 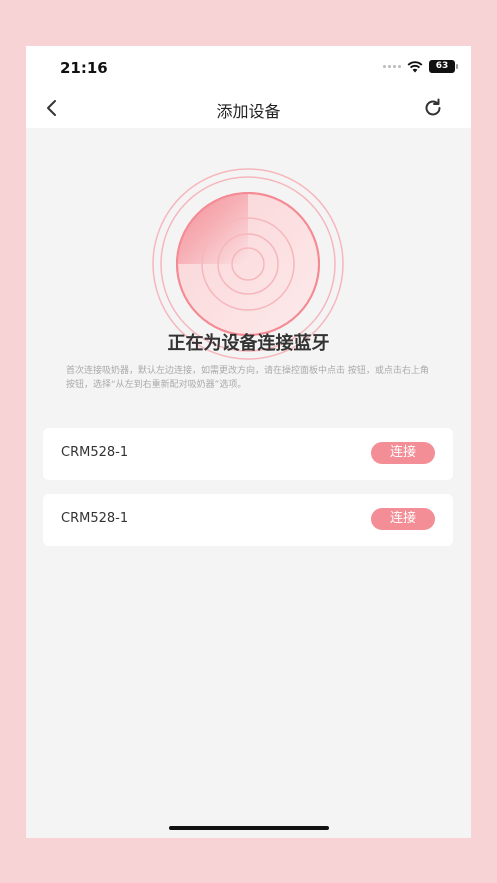 What do you see at coordinates (248, 111) in the screenshot?
I see `page-title: 添加设备` at bounding box center [248, 111].